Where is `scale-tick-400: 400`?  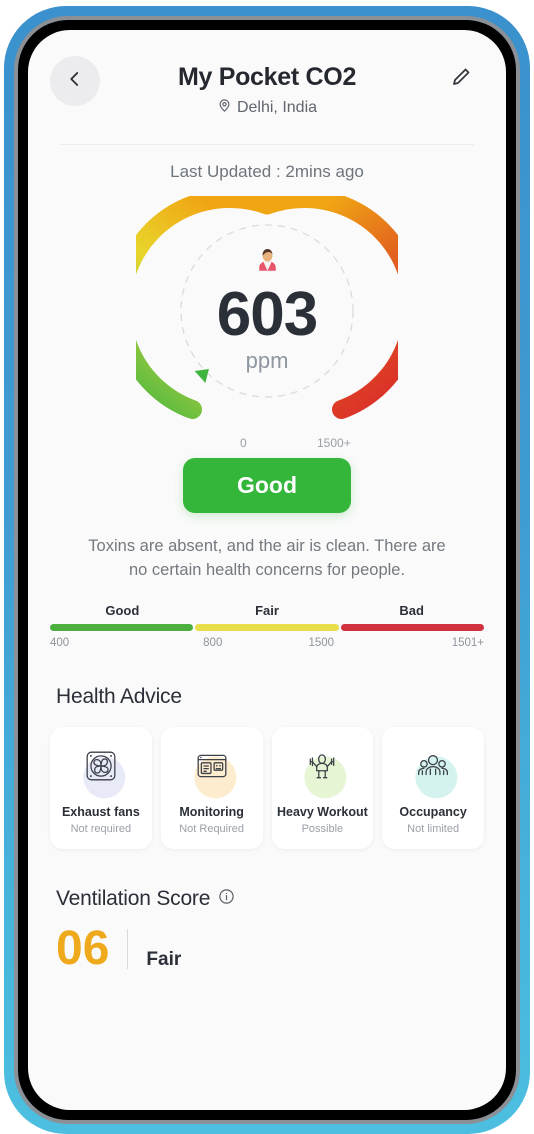 scale-tick-400: 400 is located at coordinates (60, 642).